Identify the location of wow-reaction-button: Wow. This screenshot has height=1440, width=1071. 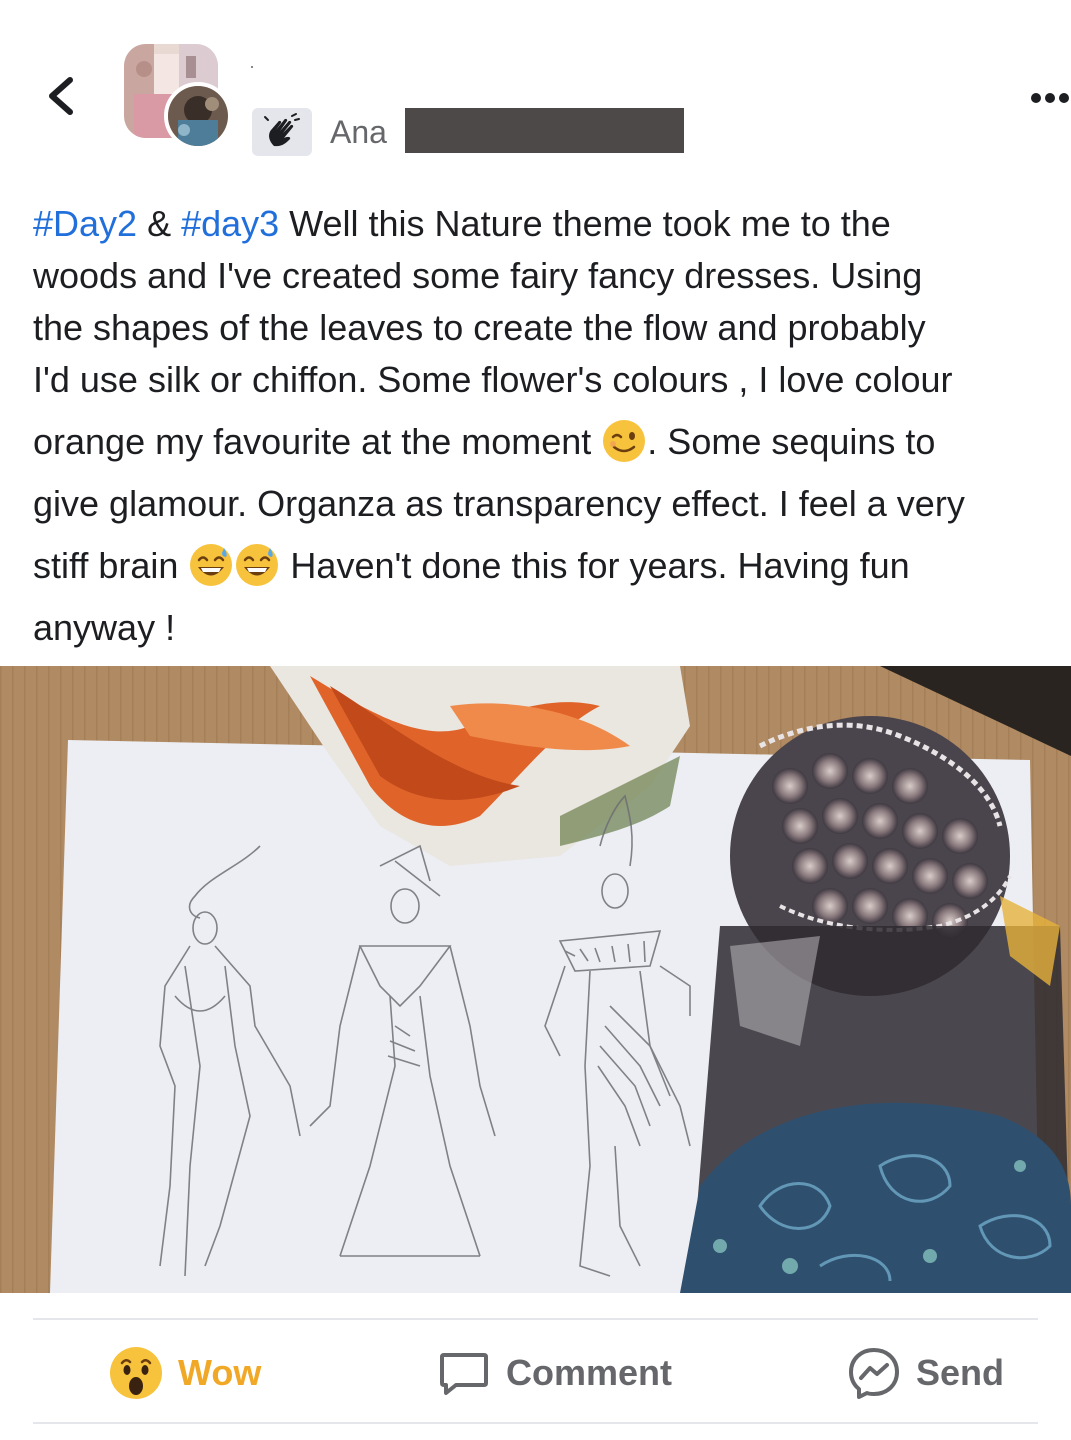
(184, 1373).